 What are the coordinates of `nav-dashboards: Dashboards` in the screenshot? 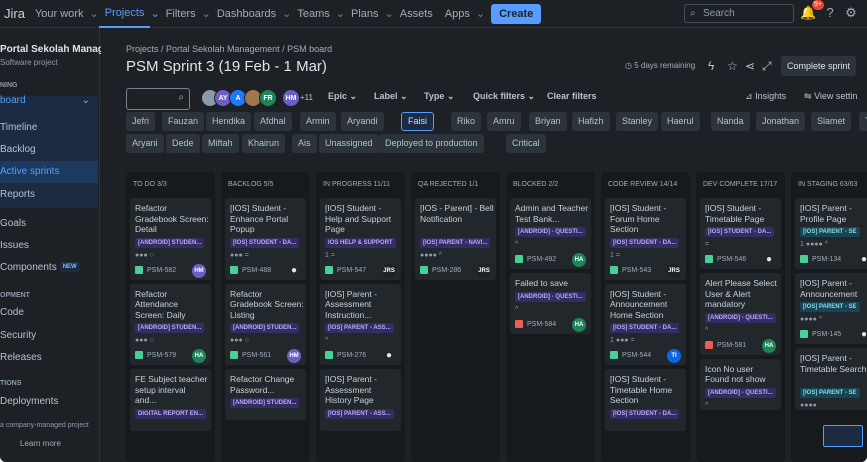 It's located at (246, 14).